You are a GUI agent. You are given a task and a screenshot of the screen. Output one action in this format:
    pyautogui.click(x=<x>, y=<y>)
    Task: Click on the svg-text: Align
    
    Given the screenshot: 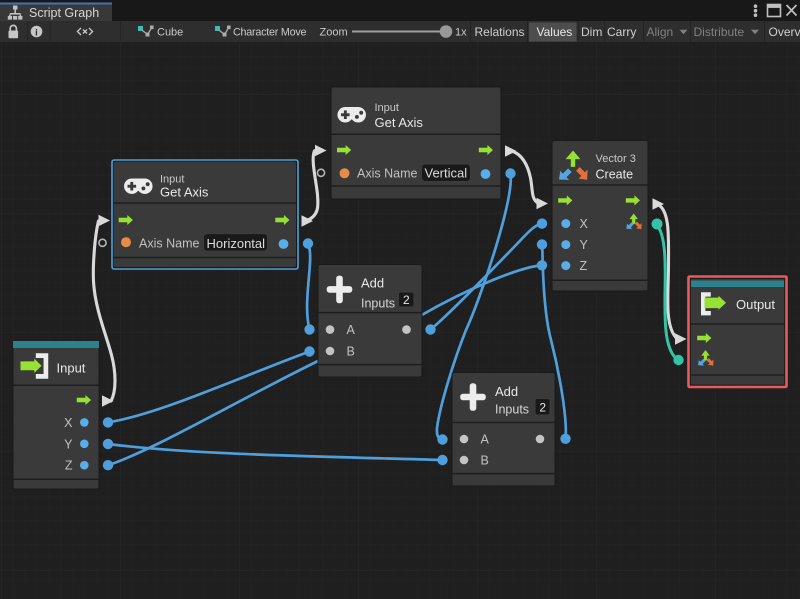 What is the action you would take?
    pyautogui.click(x=660, y=32)
    